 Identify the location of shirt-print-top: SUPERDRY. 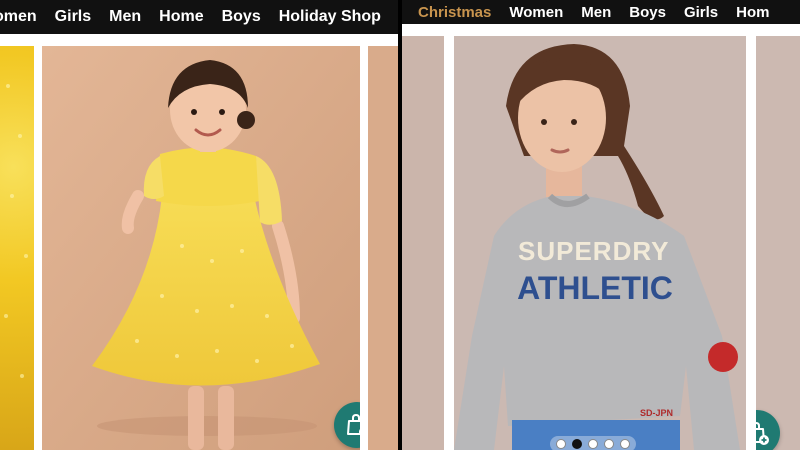
(594, 251).